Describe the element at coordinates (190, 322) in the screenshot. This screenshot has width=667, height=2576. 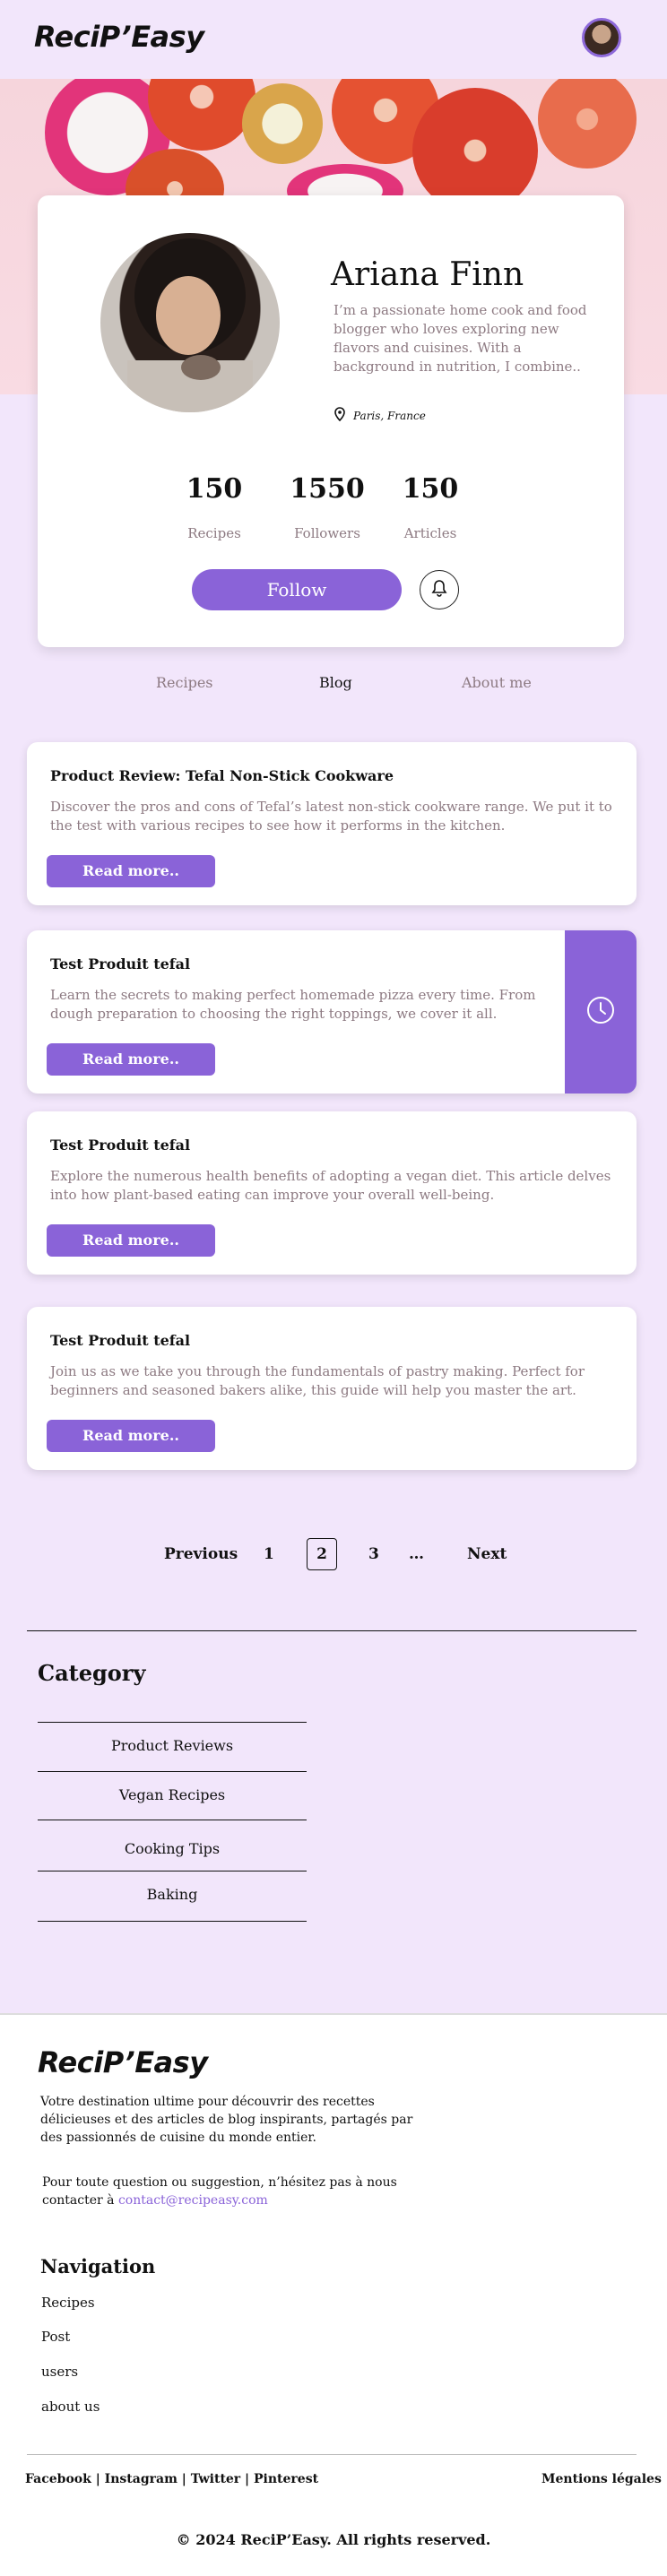
I see `profile-photo` at that location.